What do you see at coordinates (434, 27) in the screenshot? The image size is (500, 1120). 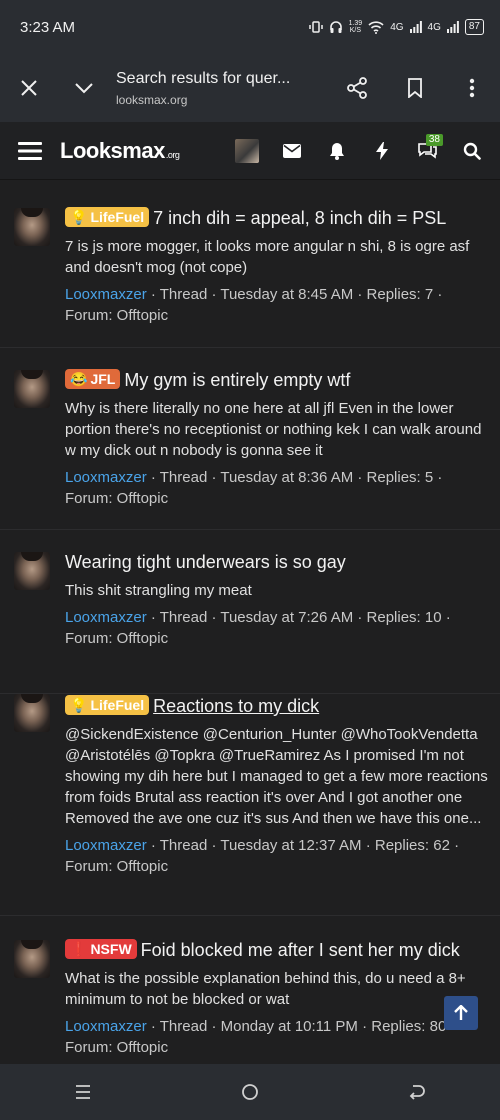 I see `signal-2-label: 4G` at bounding box center [434, 27].